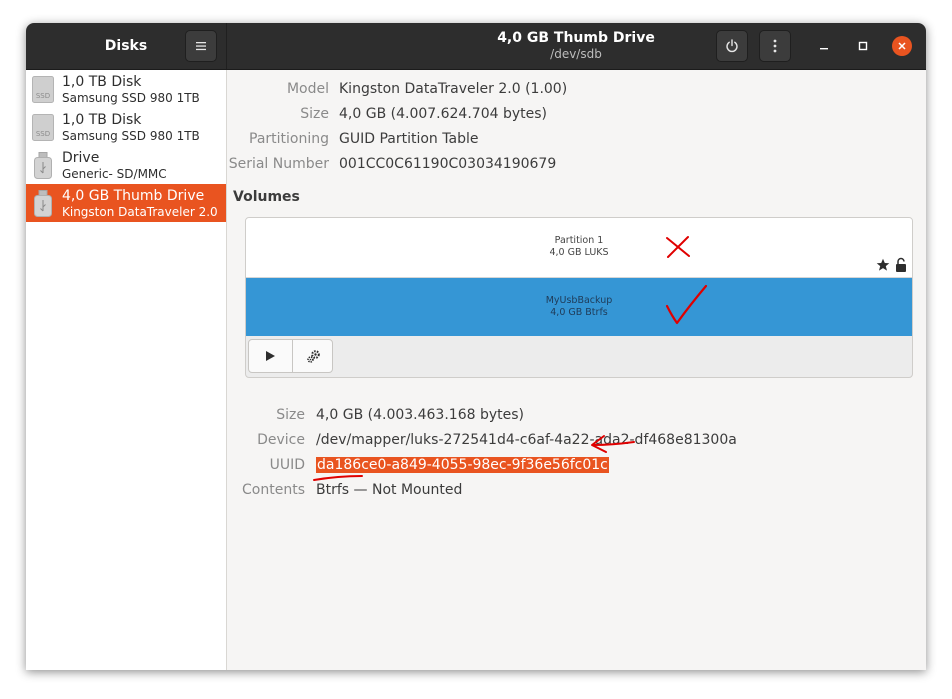 This screenshot has width=952, height=699. I want to click on size-value: 4,0 GB (4.007.624.704 bytes), so click(443, 114).